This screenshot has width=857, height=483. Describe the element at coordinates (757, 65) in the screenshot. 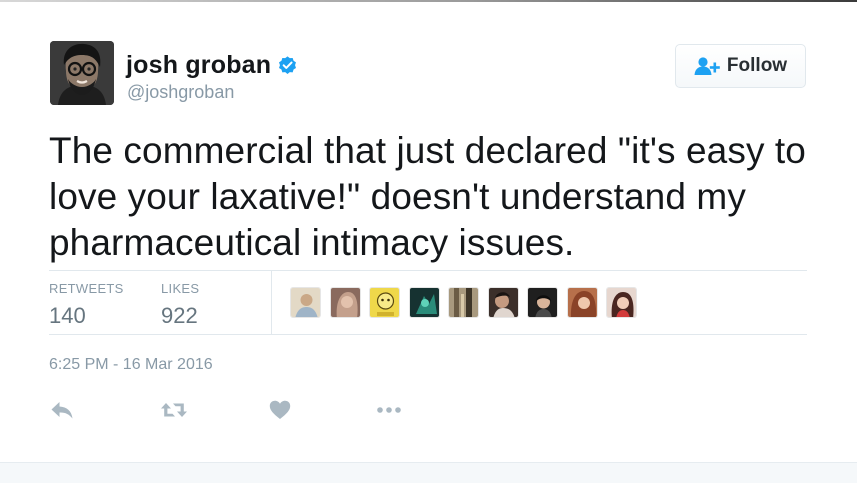

I see `follow-button-label: Follow` at that location.